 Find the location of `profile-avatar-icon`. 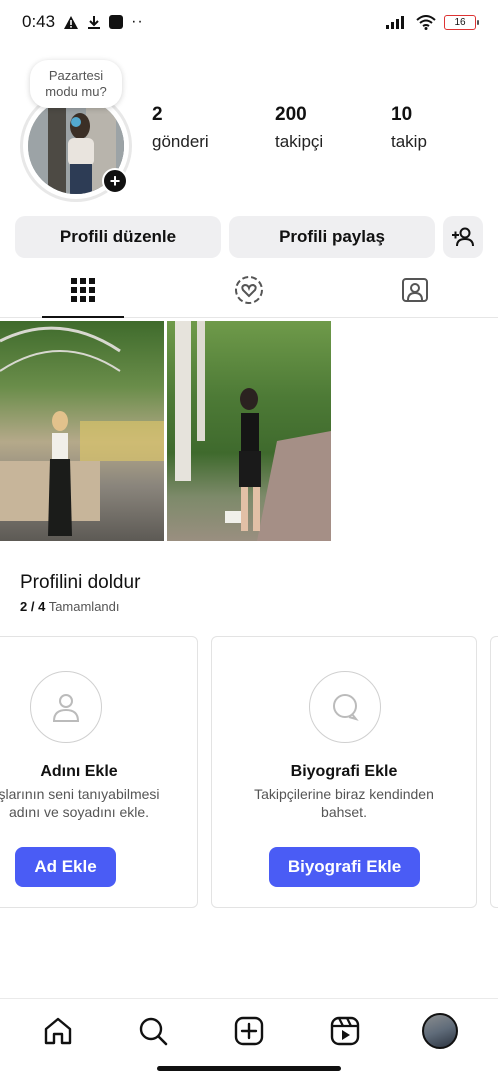

profile-avatar-icon is located at coordinates (440, 1030).